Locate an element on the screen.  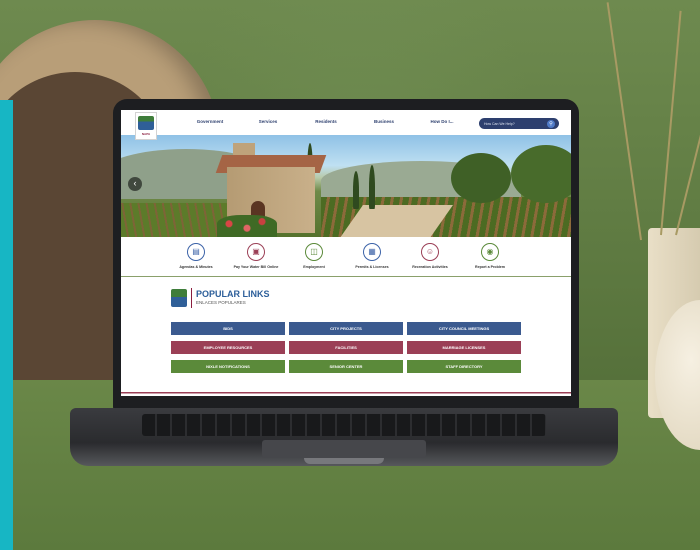
city-council-meetings-button: CITY COUNCIL MEETINGS is located at coordinates (464, 328).